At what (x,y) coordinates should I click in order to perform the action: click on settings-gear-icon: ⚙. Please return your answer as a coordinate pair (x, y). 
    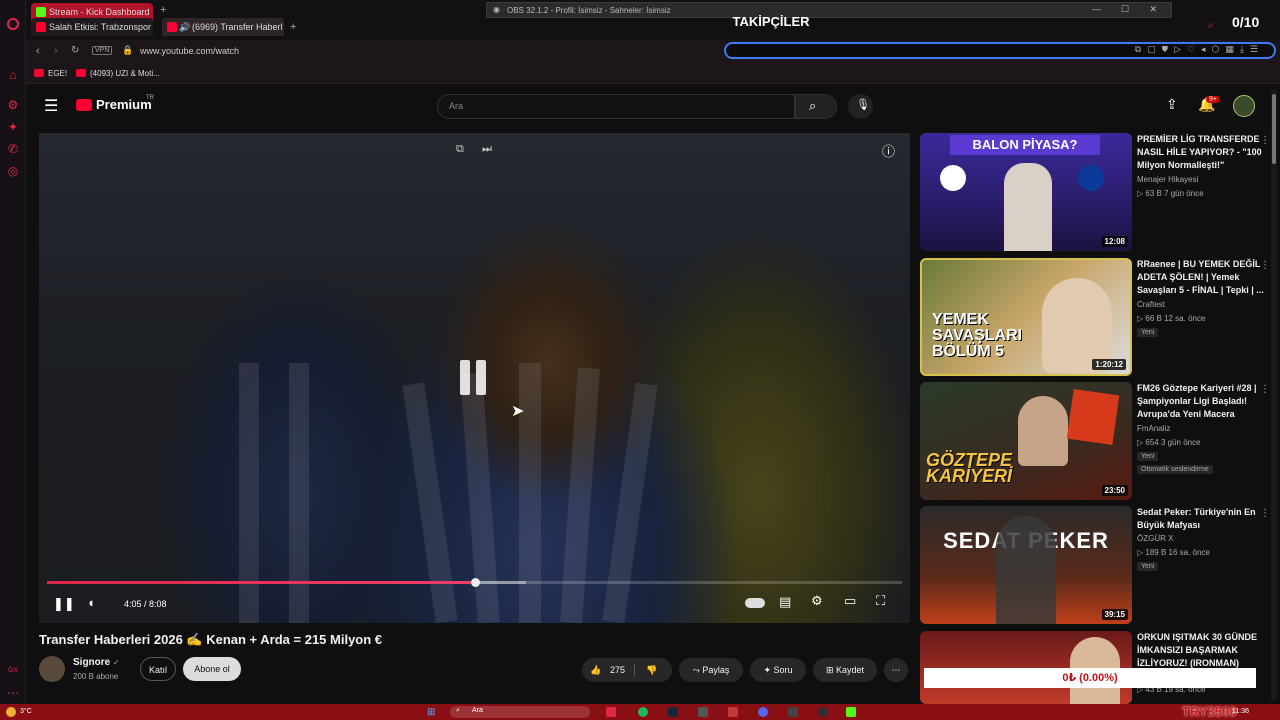
    Looking at the image, I should click on (817, 601).